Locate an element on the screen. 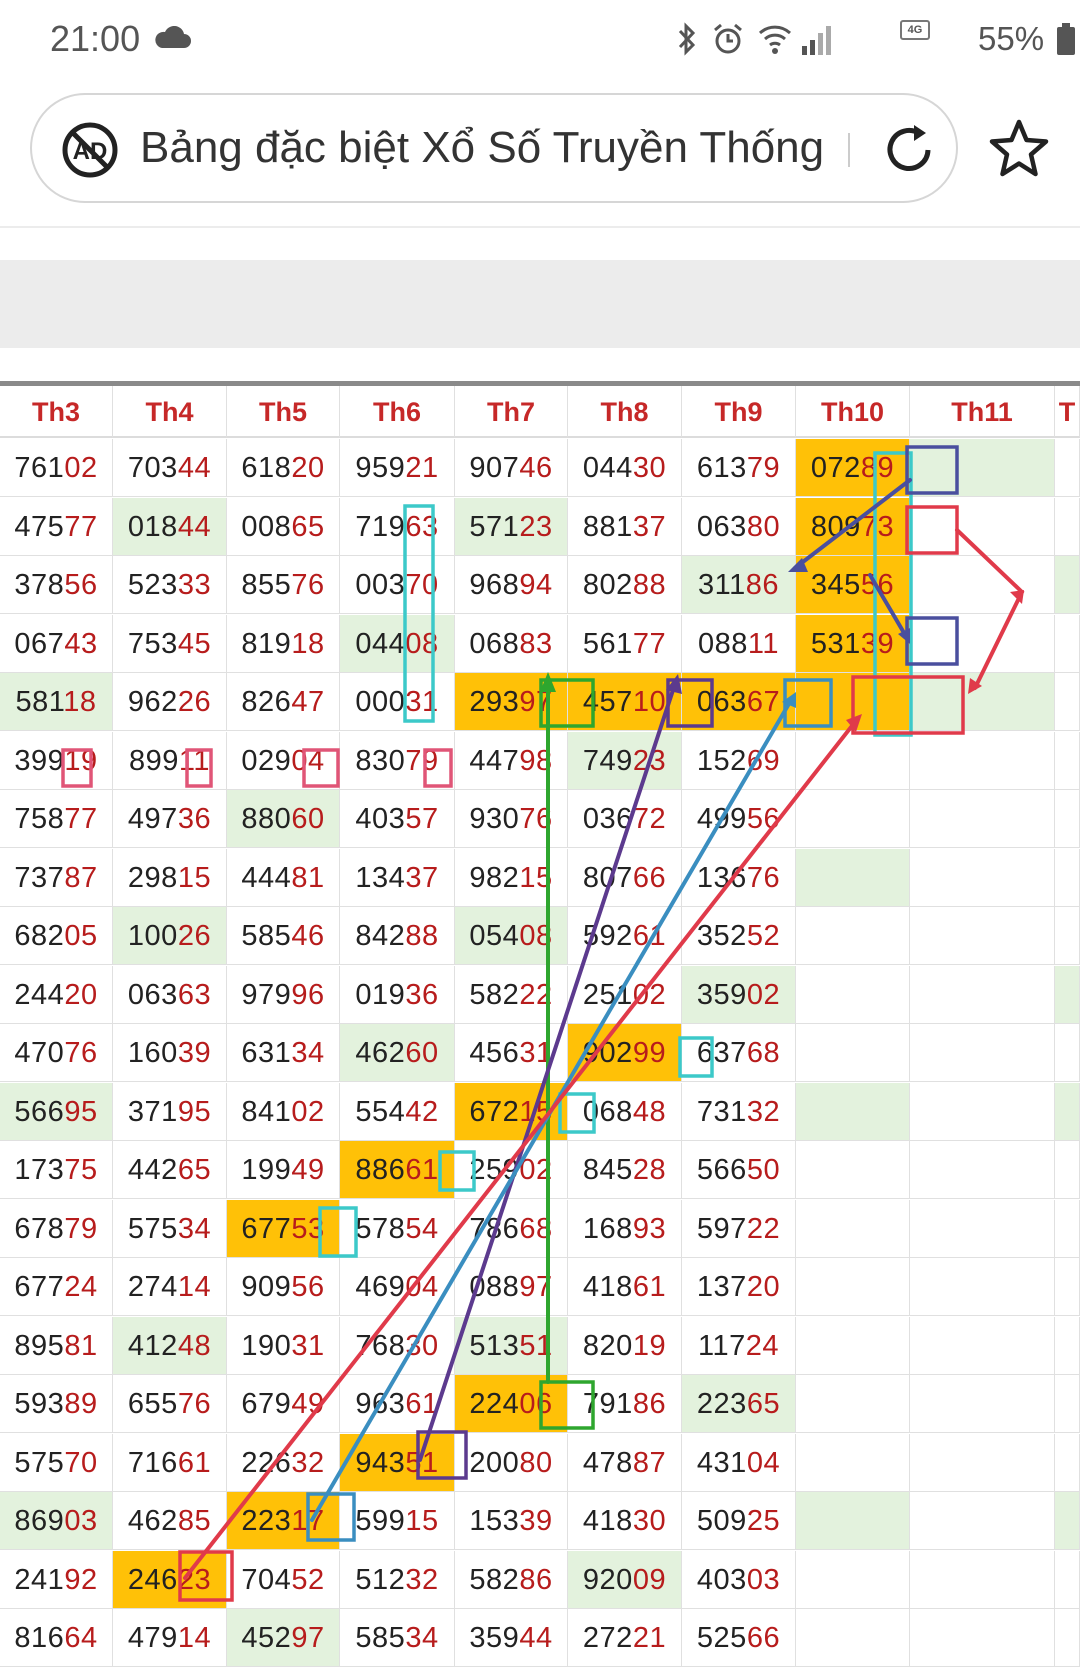 The height and width of the screenshot is (1667, 1080). column-header-th11: Th11 is located at coordinates (982, 412).